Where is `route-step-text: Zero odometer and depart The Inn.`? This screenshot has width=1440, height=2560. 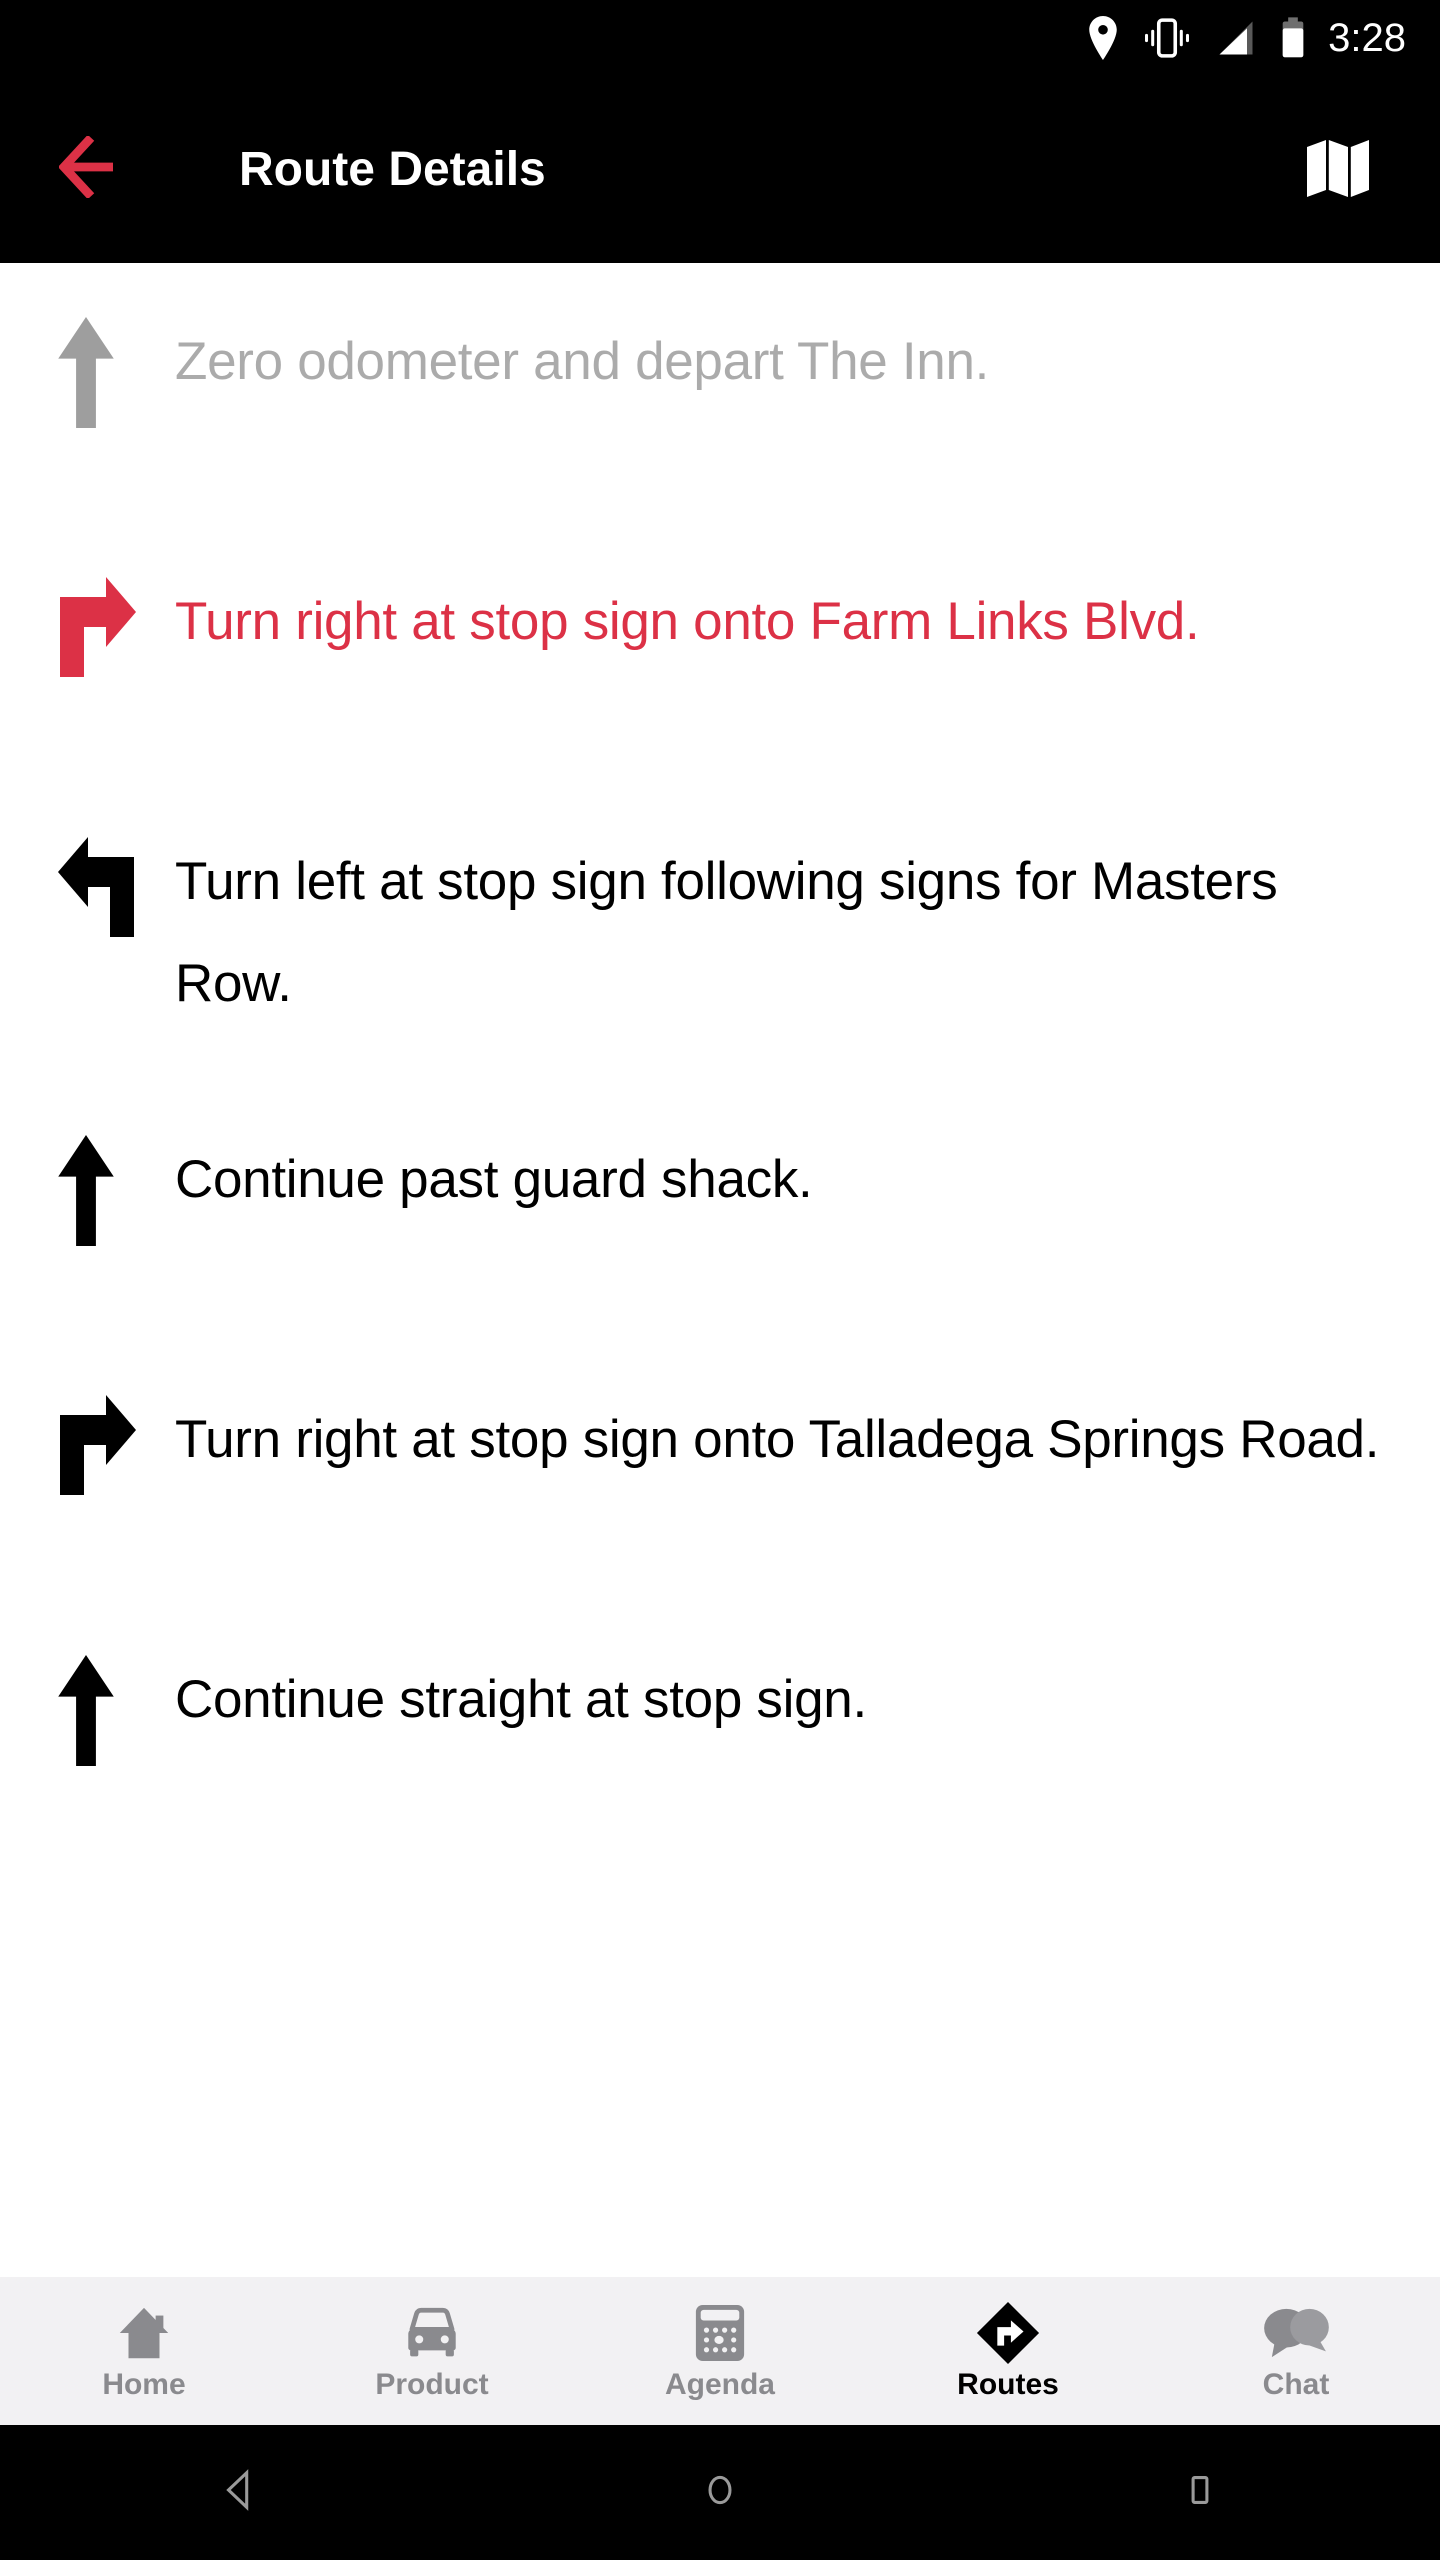
route-step-text: Zero odometer and depart The Inn. is located at coordinates (582, 361).